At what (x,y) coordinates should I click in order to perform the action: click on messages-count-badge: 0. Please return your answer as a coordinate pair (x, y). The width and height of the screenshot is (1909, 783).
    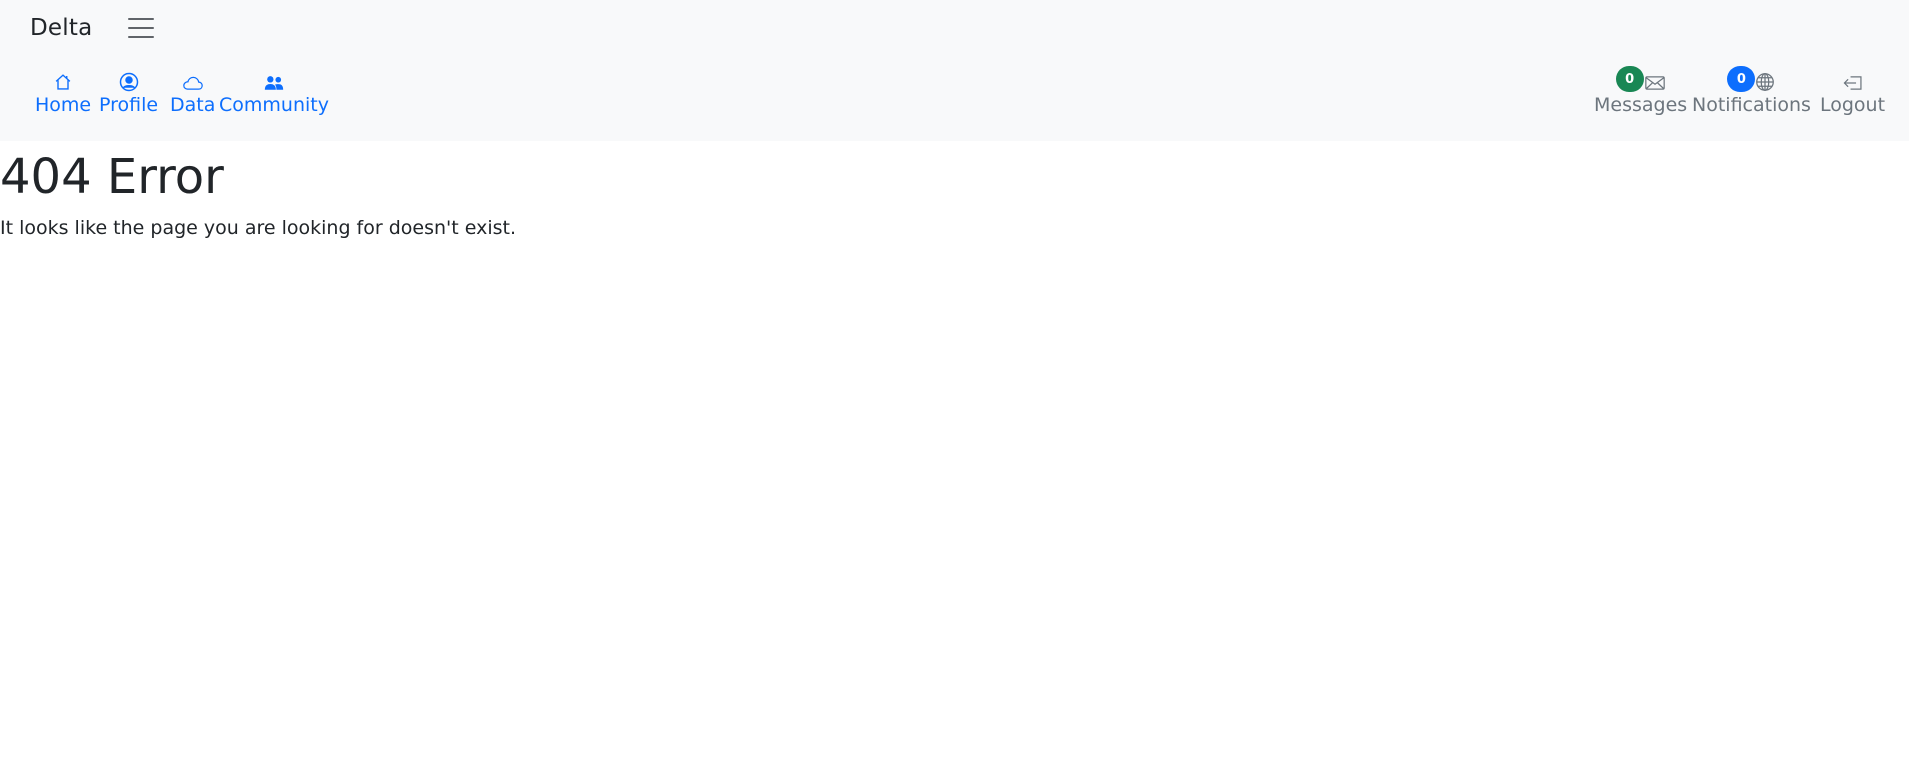
    Looking at the image, I should click on (1629, 79).